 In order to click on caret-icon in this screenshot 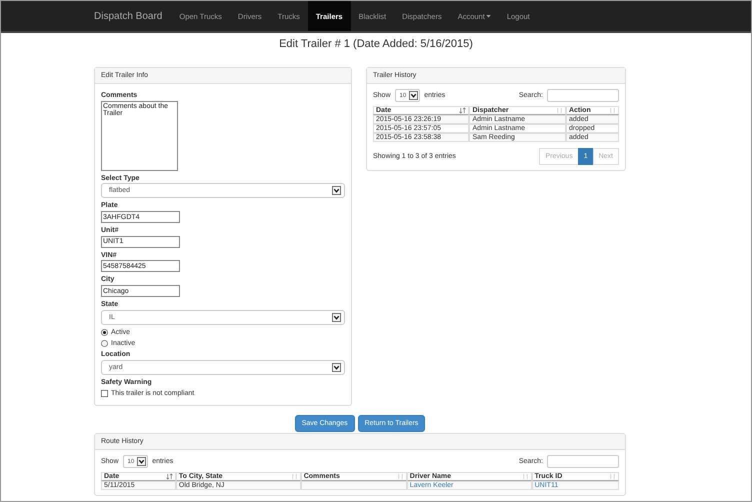, I will do `click(488, 16)`.